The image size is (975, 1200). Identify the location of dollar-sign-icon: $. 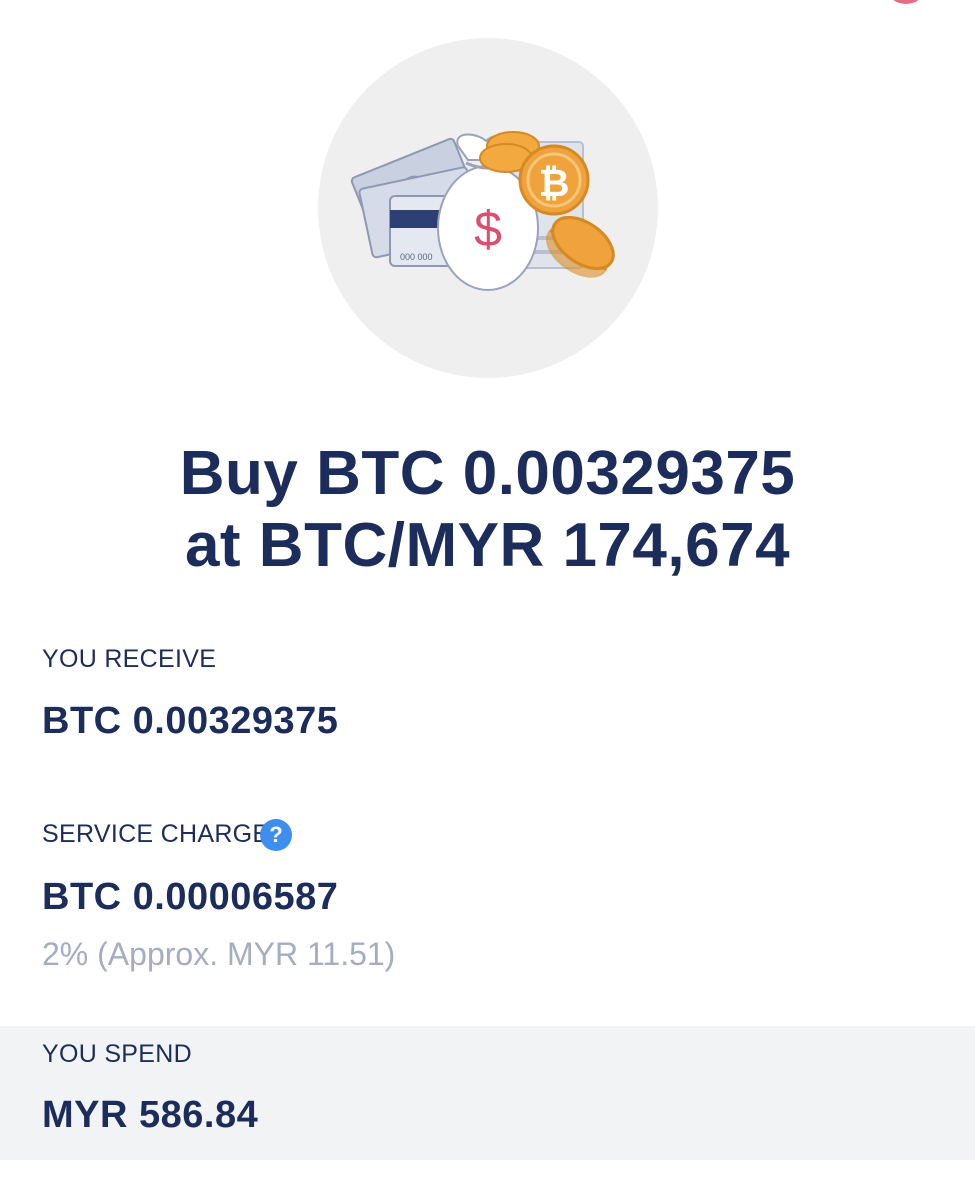
(488, 229).